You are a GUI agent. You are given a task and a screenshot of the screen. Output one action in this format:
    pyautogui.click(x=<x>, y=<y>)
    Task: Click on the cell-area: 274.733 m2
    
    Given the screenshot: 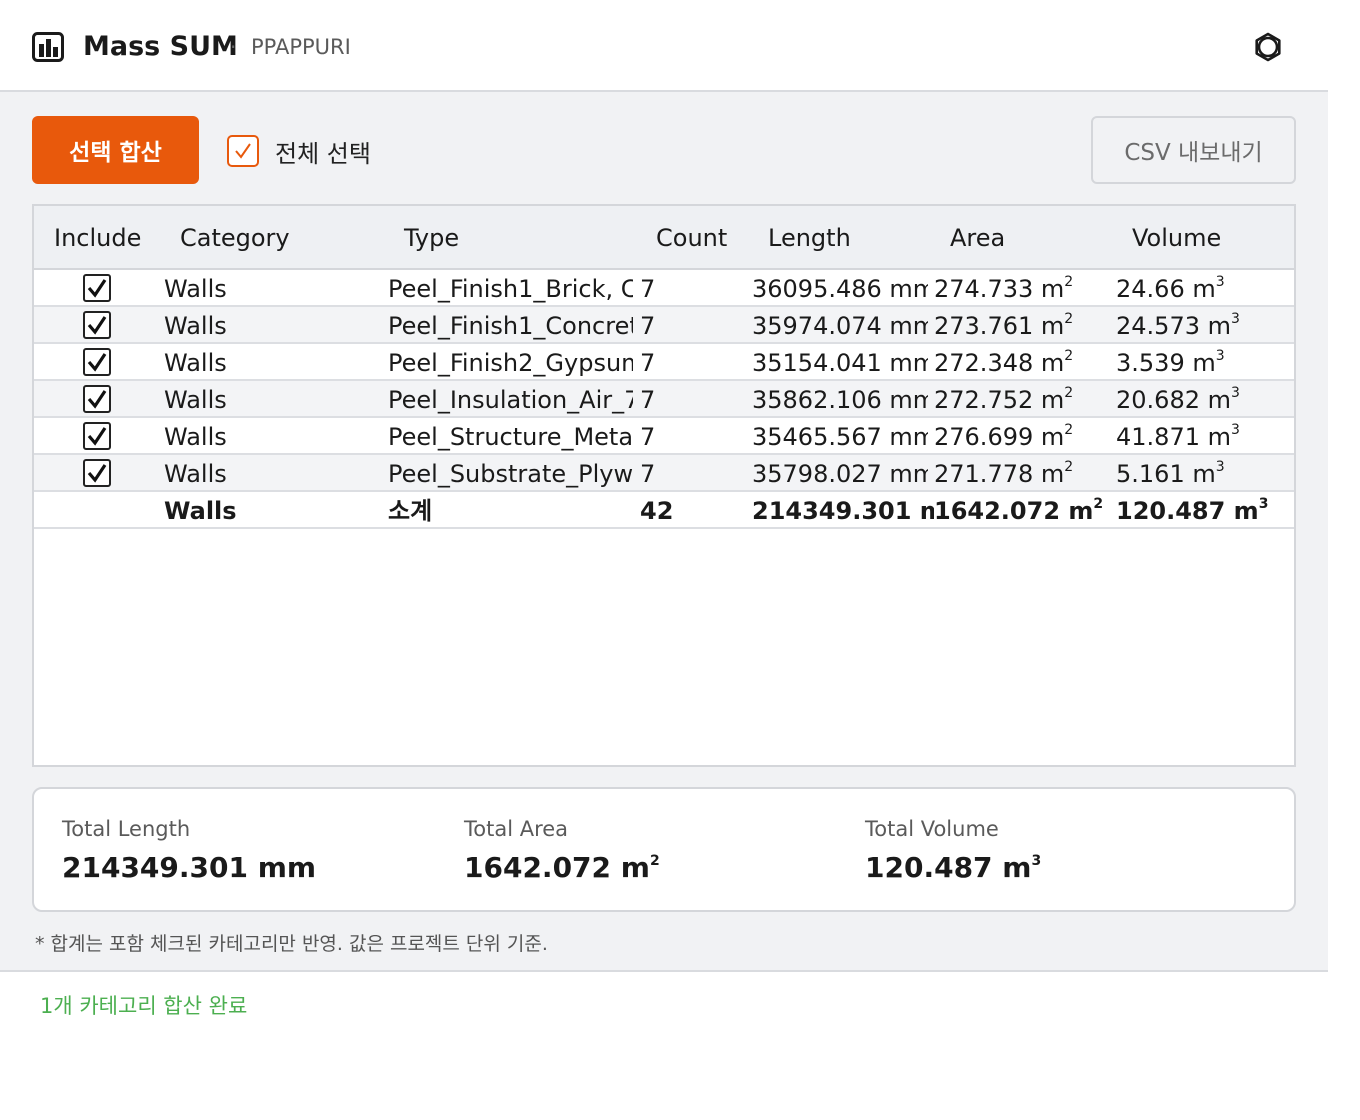 What is the action you would take?
    pyautogui.click(x=1004, y=288)
    